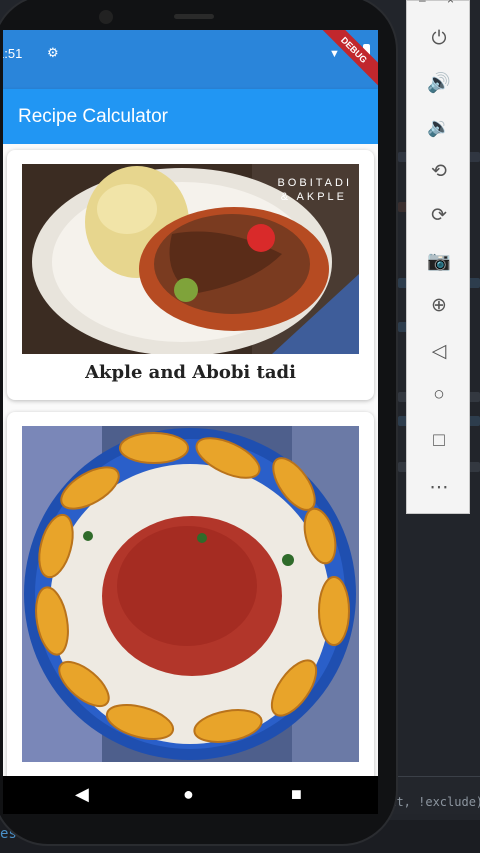 The width and height of the screenshot is (480, 853). What do you see at coordinates (93, 116) in the screenshot?
I see `app-title: Recipe Calculator` at bounding box center [93, 116].